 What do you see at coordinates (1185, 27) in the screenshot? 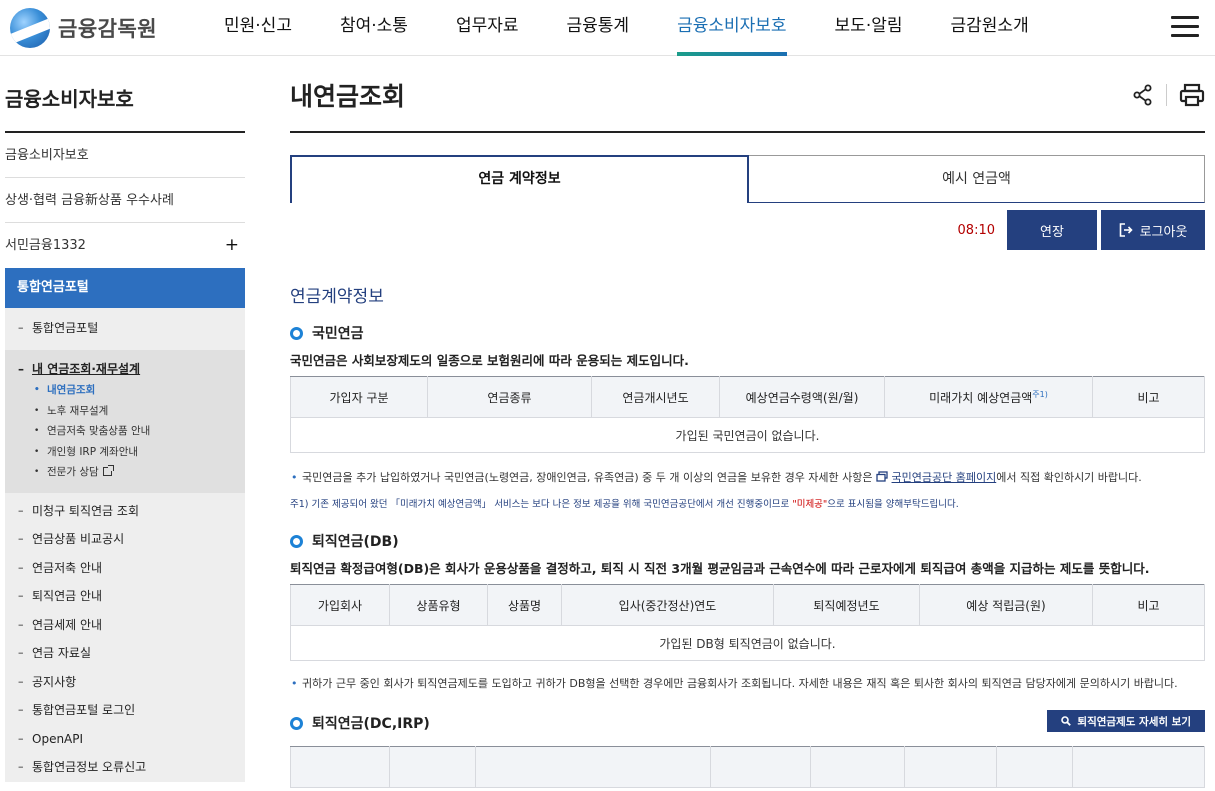
I see `menu-hamburger-icon` at bounding box center [1185, 27].